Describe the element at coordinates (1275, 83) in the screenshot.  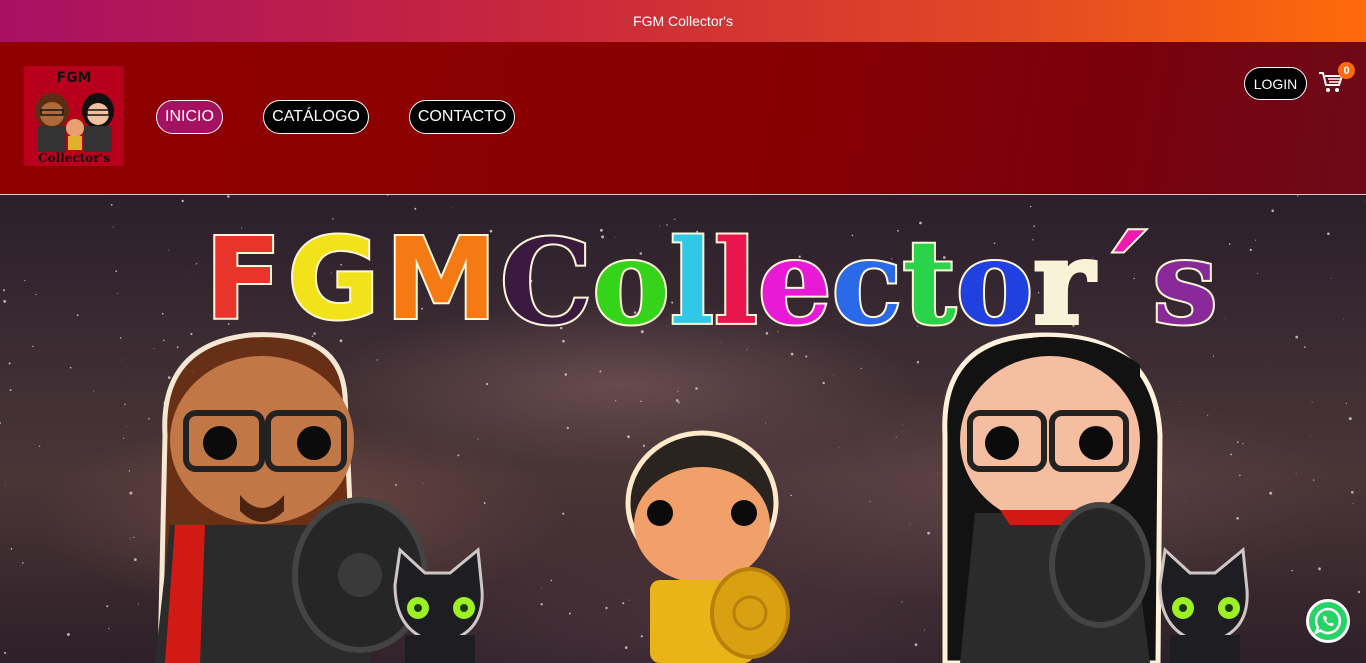
I see `login-button: LOGIN` at that location.